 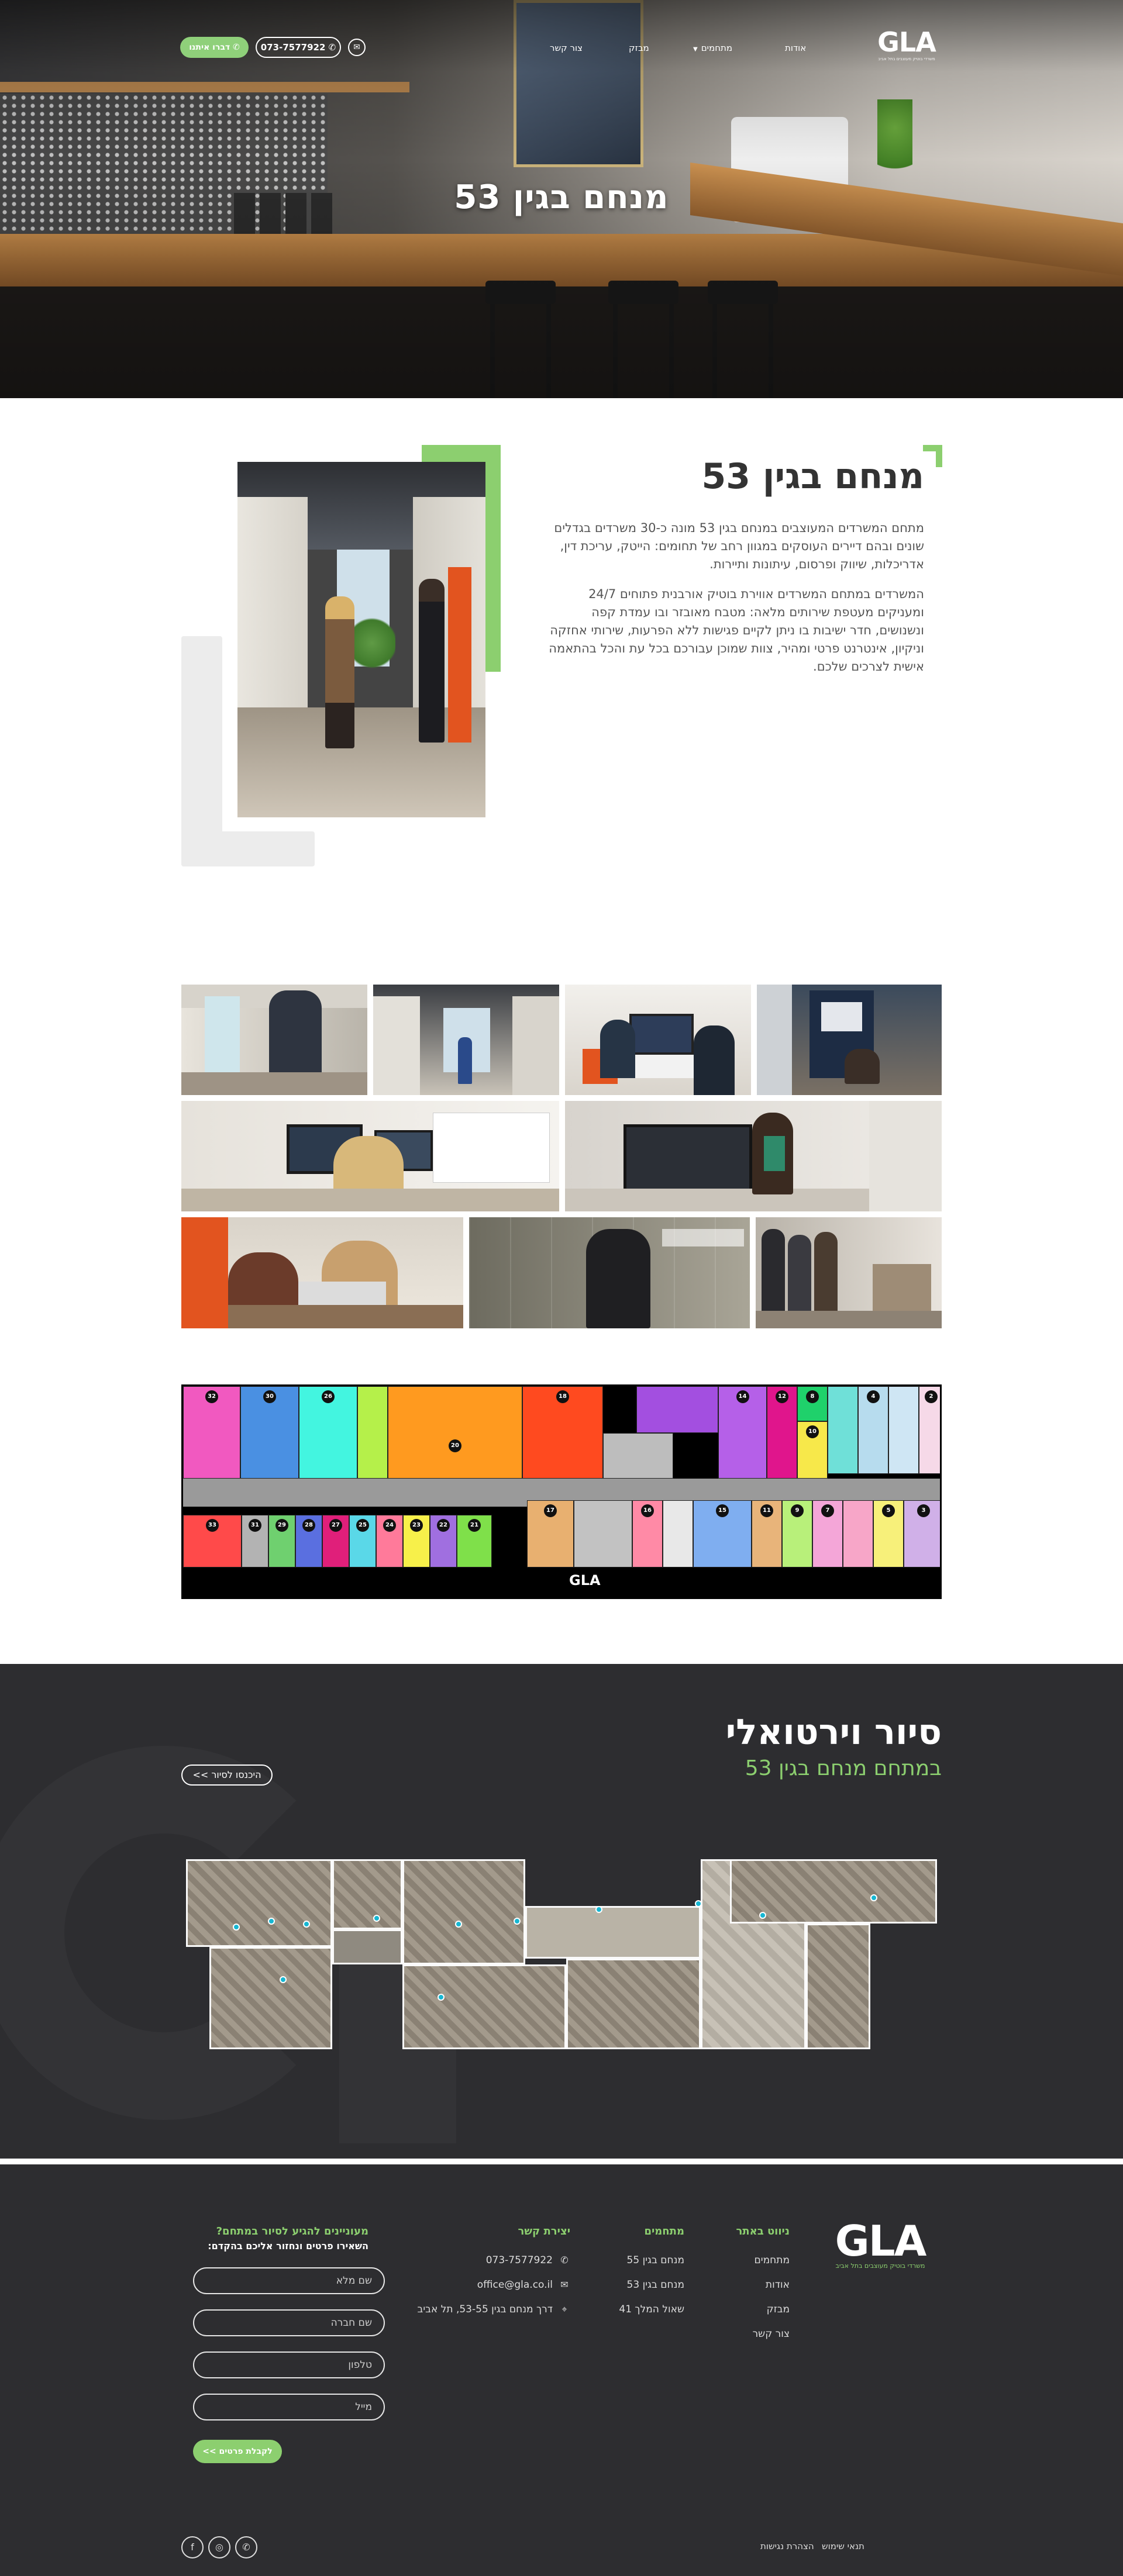 I want to click on email-icon-button: ✉, so click(x=357, y=47).